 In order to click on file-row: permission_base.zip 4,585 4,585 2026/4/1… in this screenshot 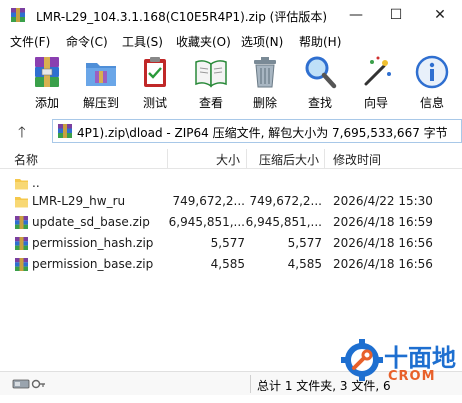, I will do `click(231, 264)`.